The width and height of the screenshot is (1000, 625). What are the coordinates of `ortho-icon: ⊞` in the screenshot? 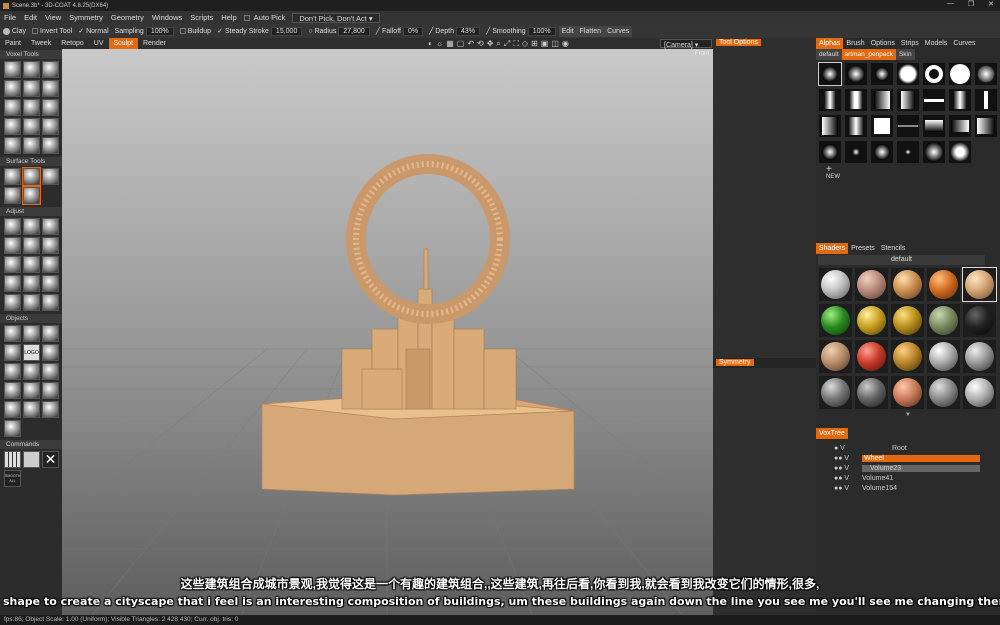 It's located at (534, 43).